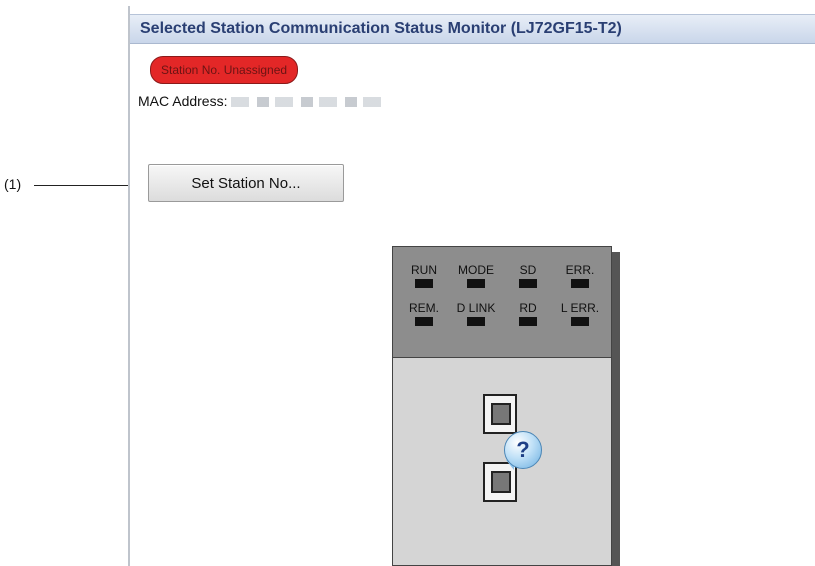 The width and height of the screenshot is (815, 566). I want to click on led-rem: REM., so click(424, 313).